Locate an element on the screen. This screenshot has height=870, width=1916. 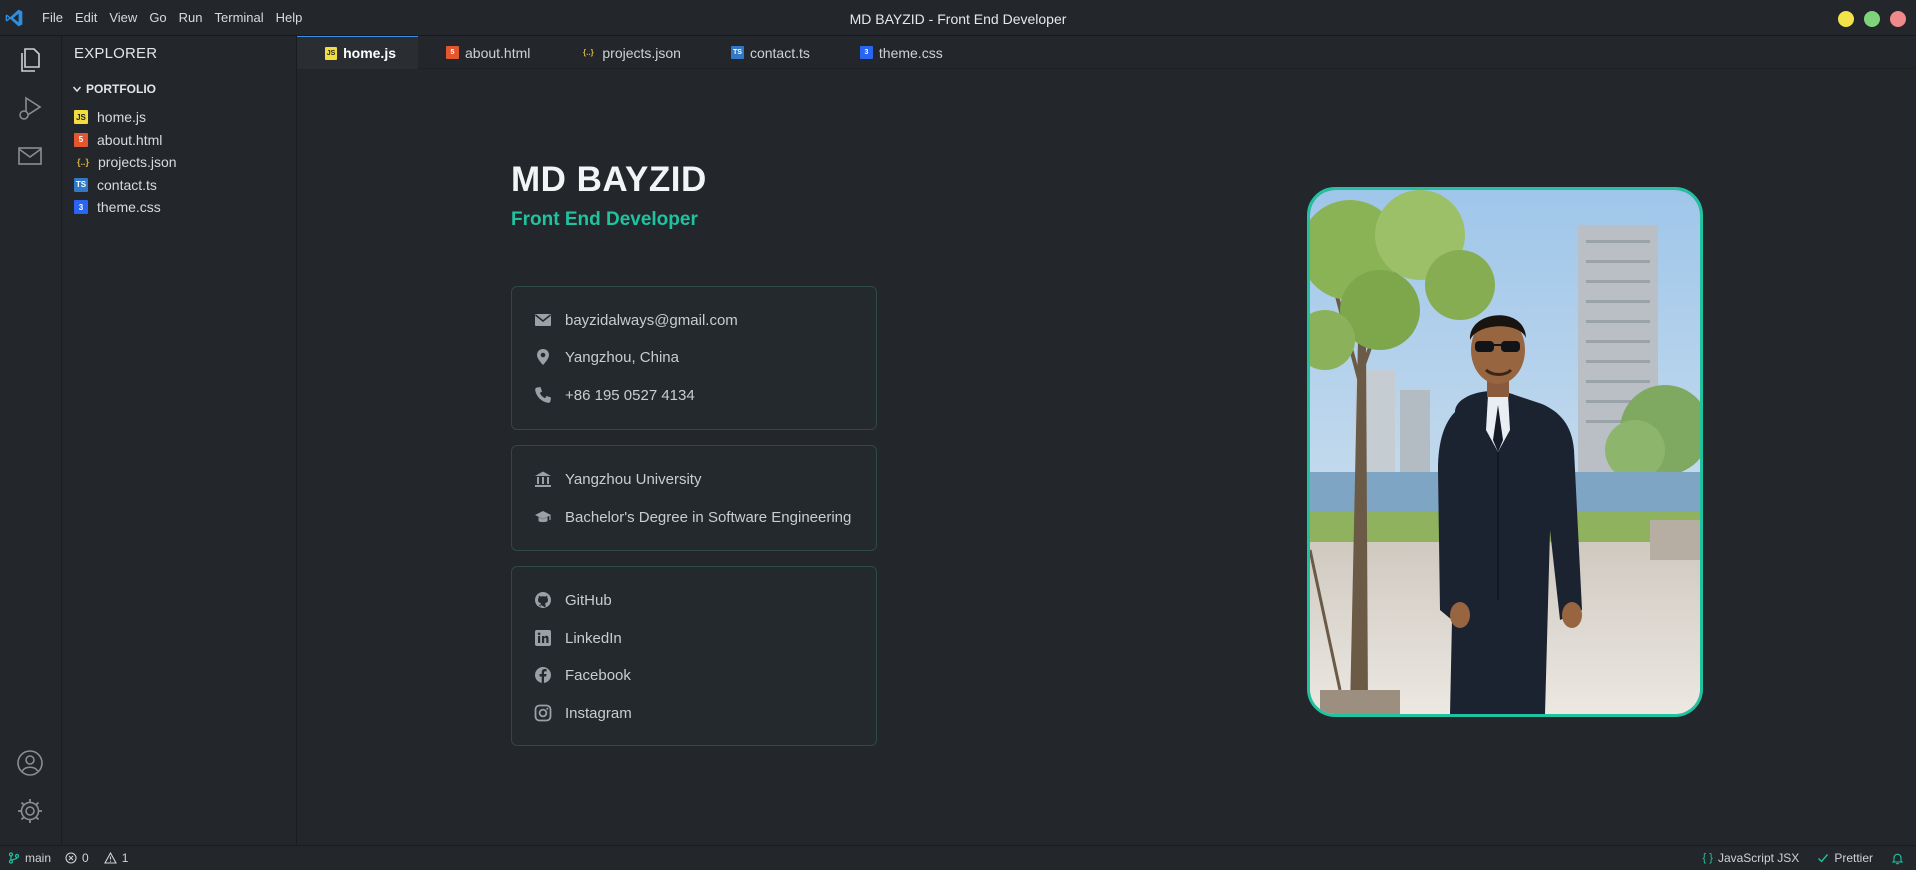
chevron-down-icon is located at coordinates (77, 89).